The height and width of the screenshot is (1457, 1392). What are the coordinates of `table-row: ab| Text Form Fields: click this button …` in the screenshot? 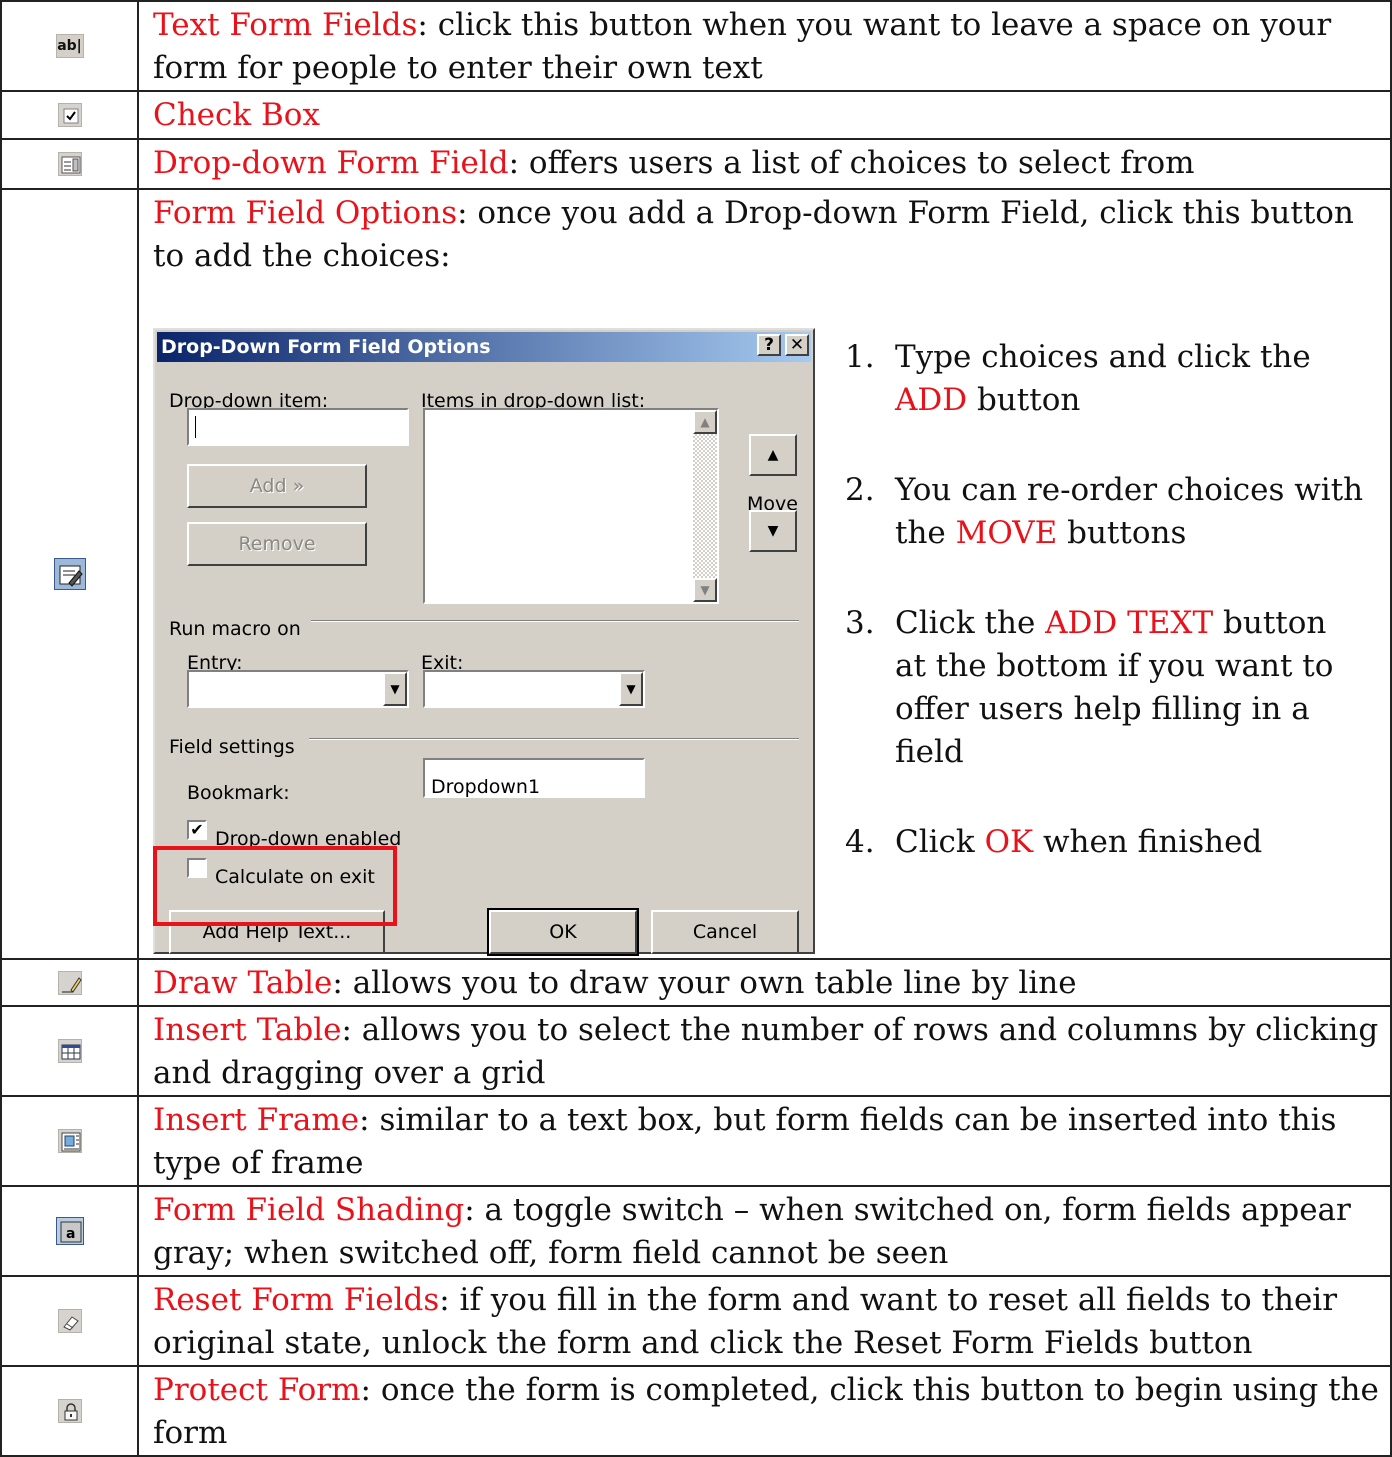 It's located at (696, 46).